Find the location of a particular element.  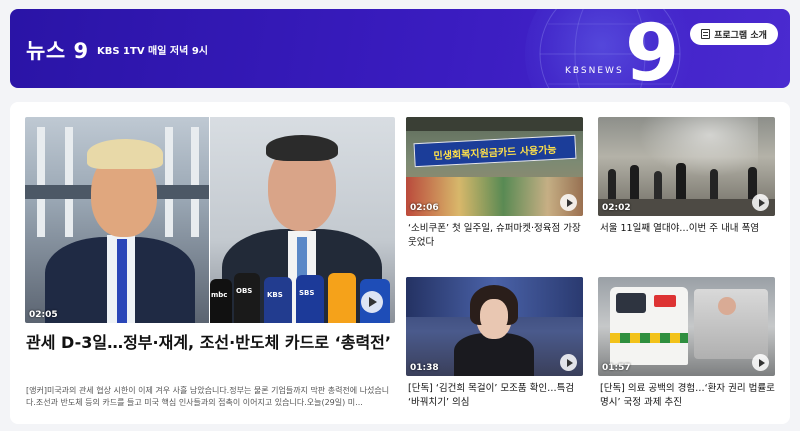

program-schedule: KBS 1TV 매일 저녁 9시 is located at coordinates (152, 51).